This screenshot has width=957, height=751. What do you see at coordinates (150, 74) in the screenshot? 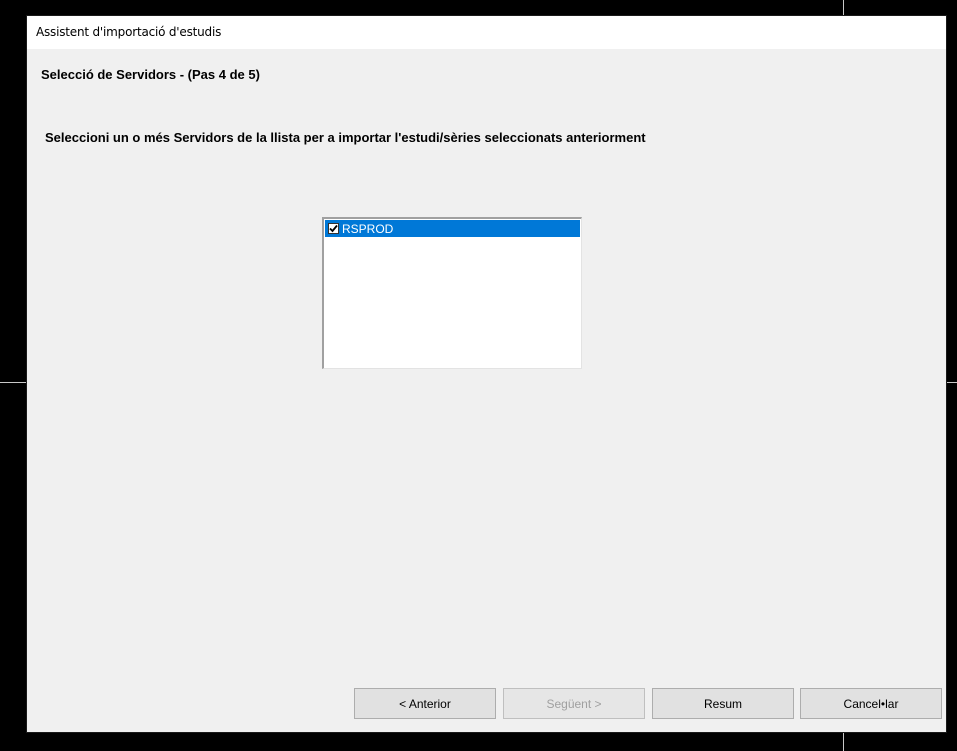
I see `step-title: Selecció de Servidors - (Pas 4 de 5)` at bounding box center [150, 74].